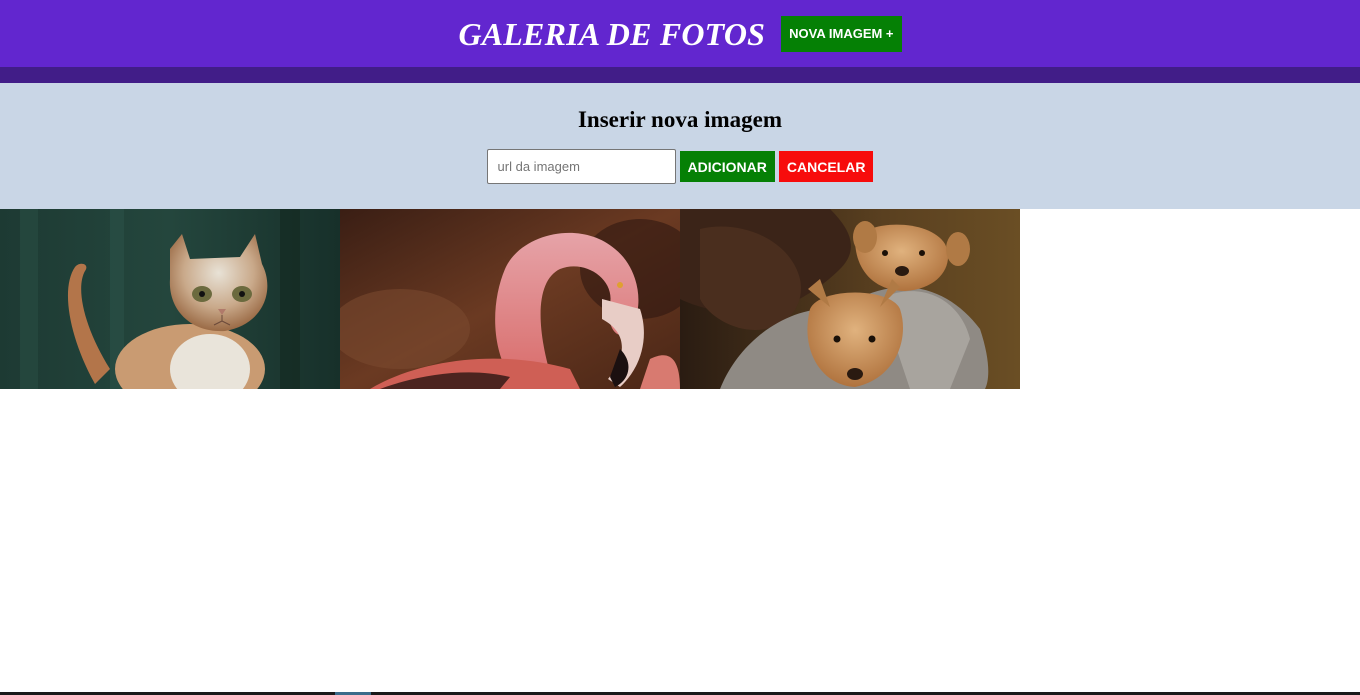  I want to click on gallery-image-cat, so click(170, 299).